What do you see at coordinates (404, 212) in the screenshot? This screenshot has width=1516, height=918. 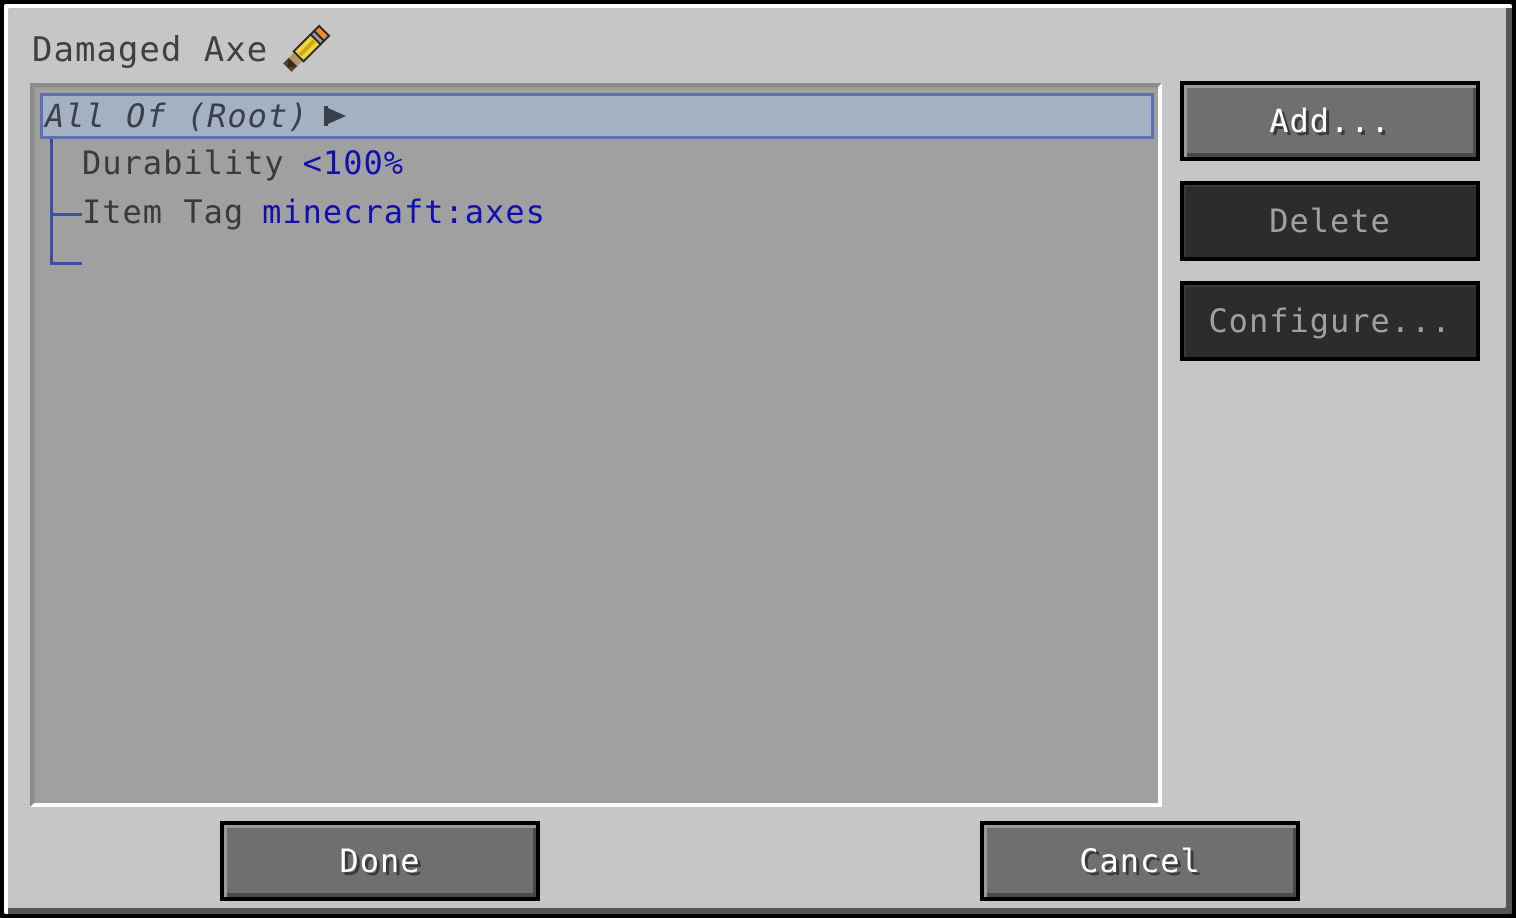 I see `tree-item-value: minecraft:axes` at bounding box center [404, 212].